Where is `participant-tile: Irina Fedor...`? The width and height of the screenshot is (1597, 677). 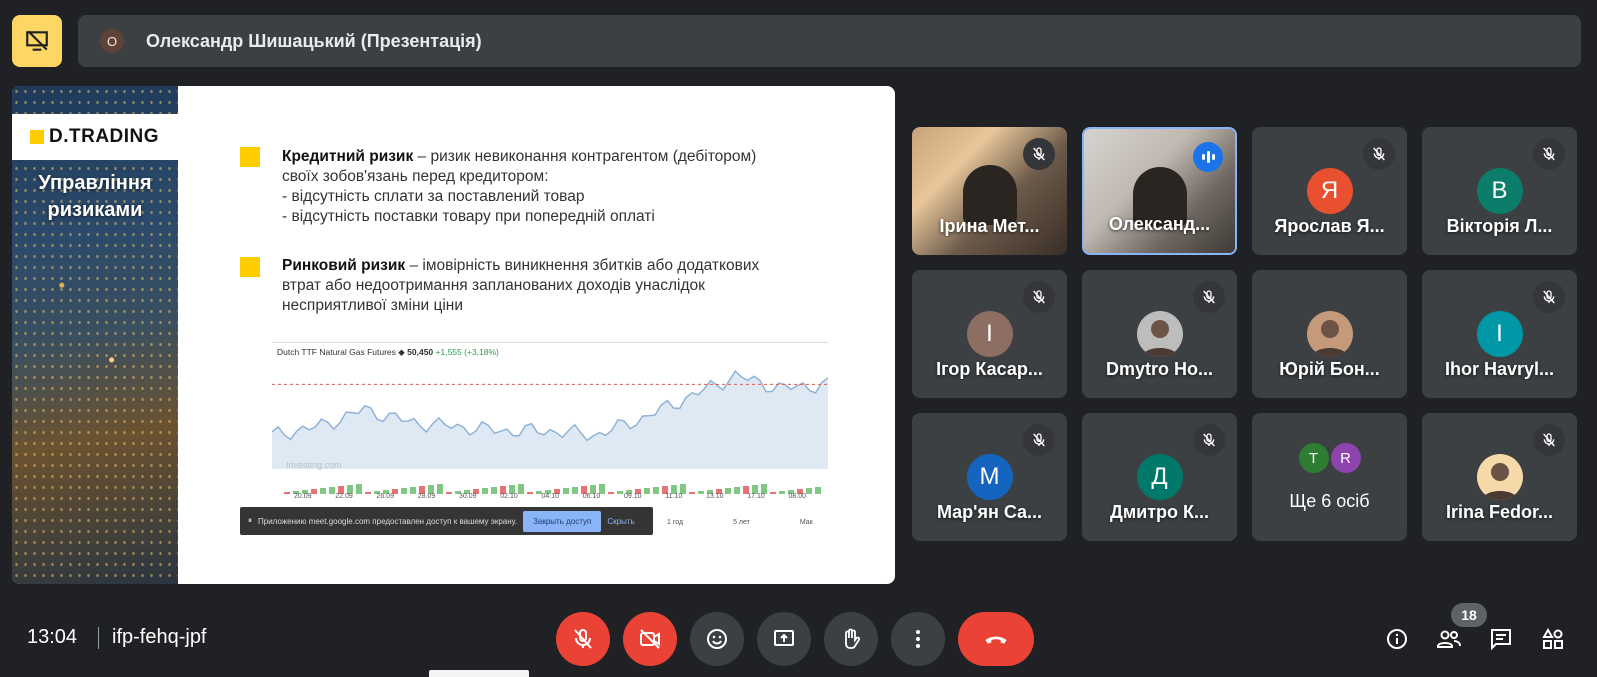
participant-tile: Irina Fedor... is located at coordinates (1499, 477).